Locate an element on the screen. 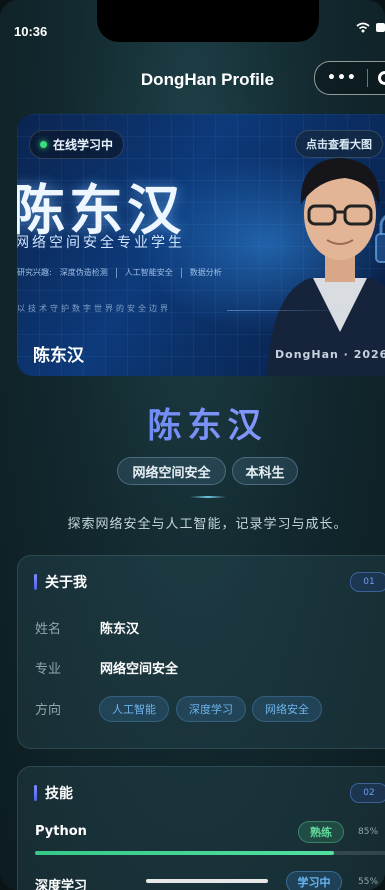  research-interests: 研究兴趣: 深度伪造检测 人工智能安全 数据分析 is located at coordinates (120, 272).